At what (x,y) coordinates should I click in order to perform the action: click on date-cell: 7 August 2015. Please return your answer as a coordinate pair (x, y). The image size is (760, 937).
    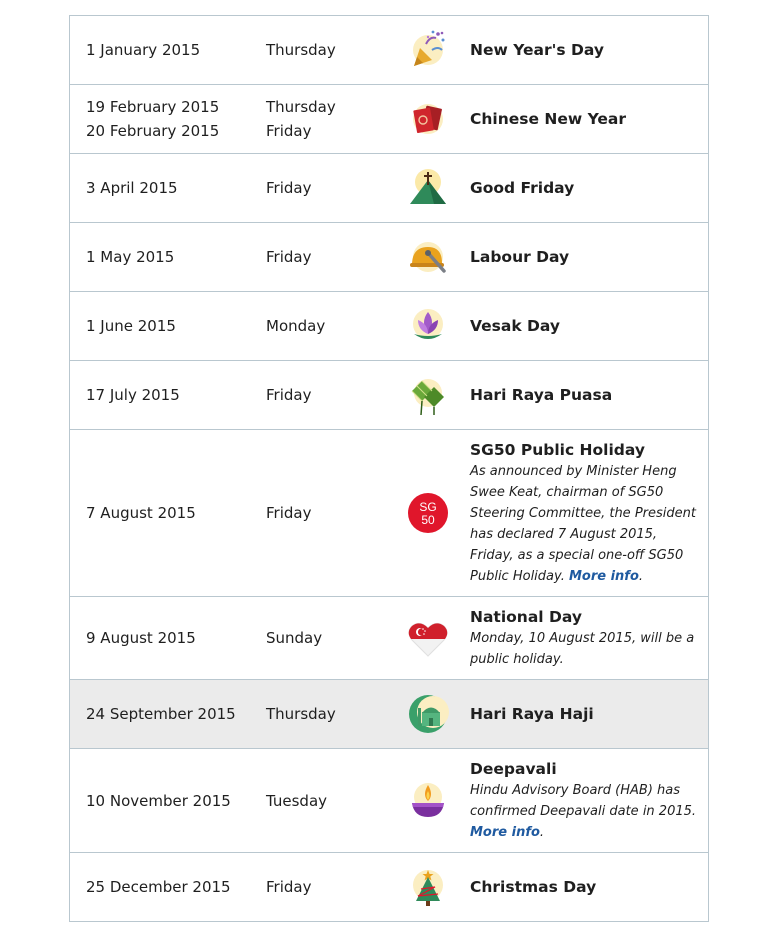
    Looking at the image, I should click on (167, 513).